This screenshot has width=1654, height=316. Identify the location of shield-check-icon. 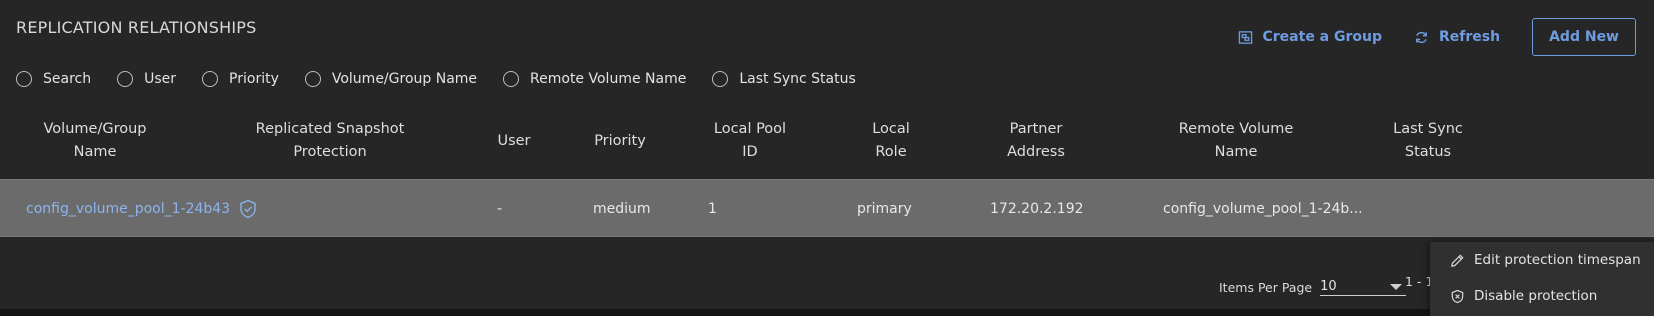
(248, 209).